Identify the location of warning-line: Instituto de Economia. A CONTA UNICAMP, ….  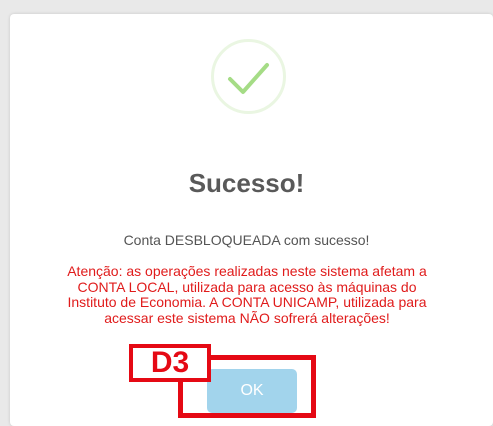
(247, 302).